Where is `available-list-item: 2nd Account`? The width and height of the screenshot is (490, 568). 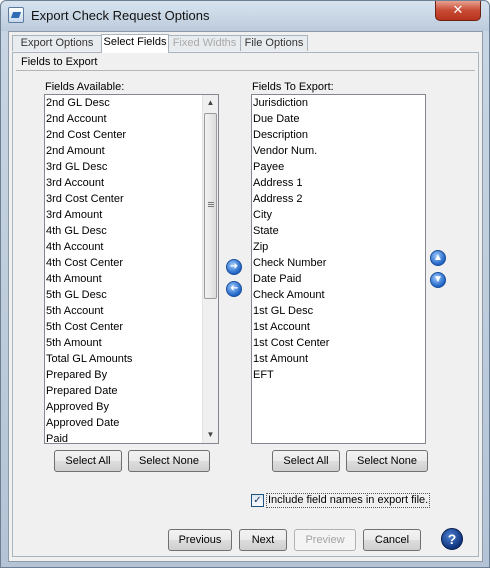
available-list-item: 2nd Account is located at coordinates (131, 119).